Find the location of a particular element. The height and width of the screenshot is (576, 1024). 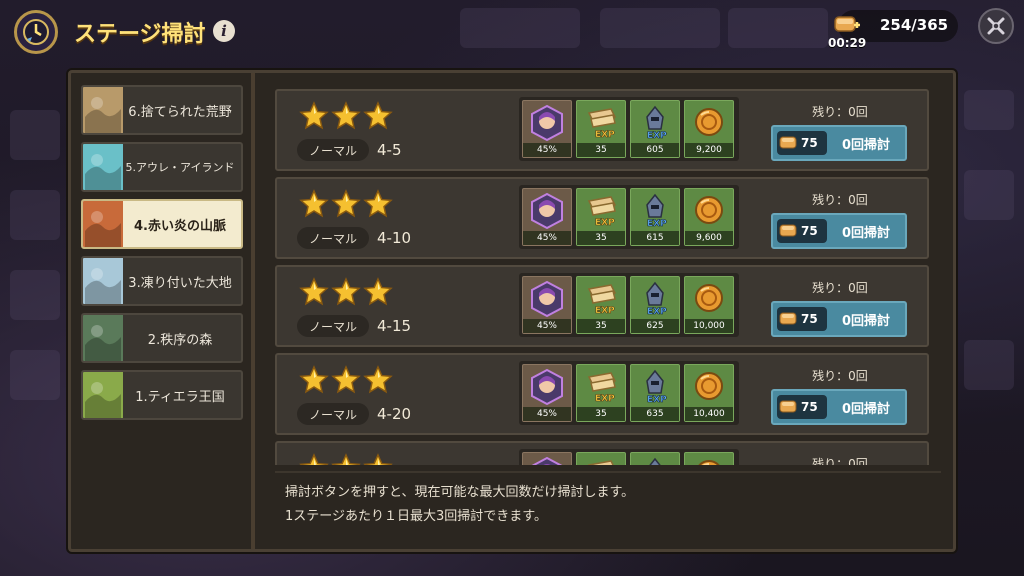

stage-row: ノーマル 4-20 45% EXP 35 EXP 635 10,400 残り：0回 75 0回掃討 is located at coordinates (602, 394).